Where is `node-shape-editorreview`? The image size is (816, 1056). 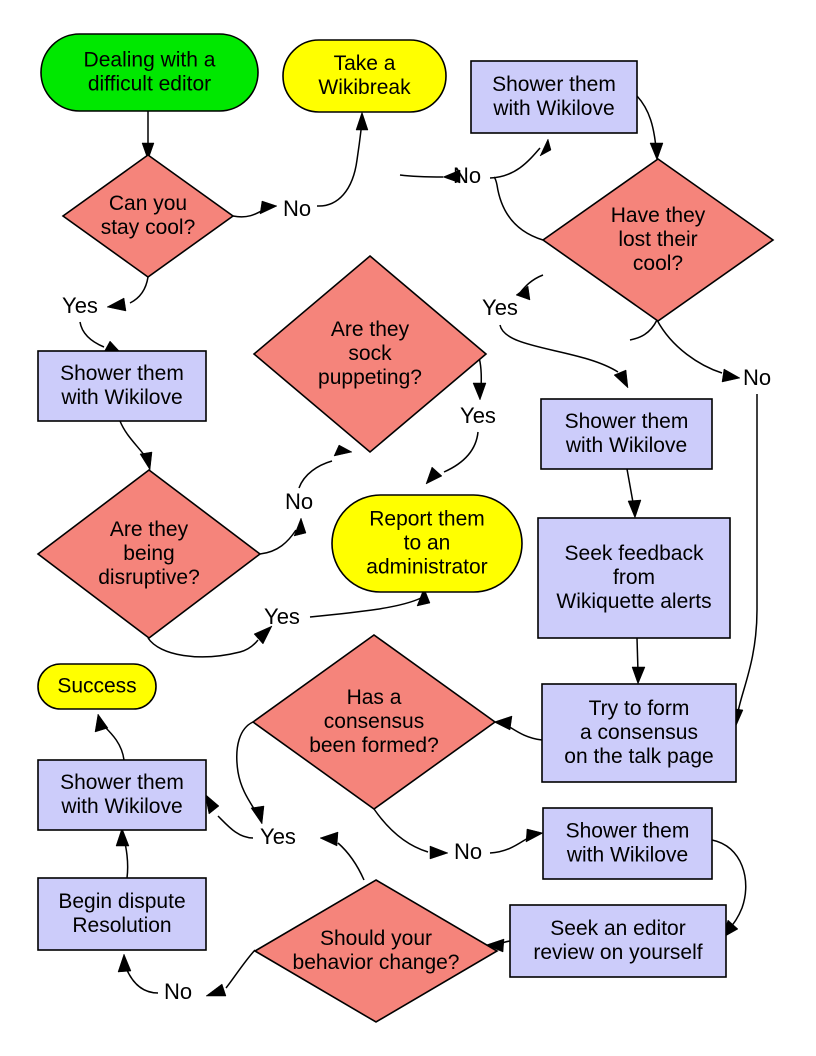 node-shape-editorreview is located at coordinates (618, 941).